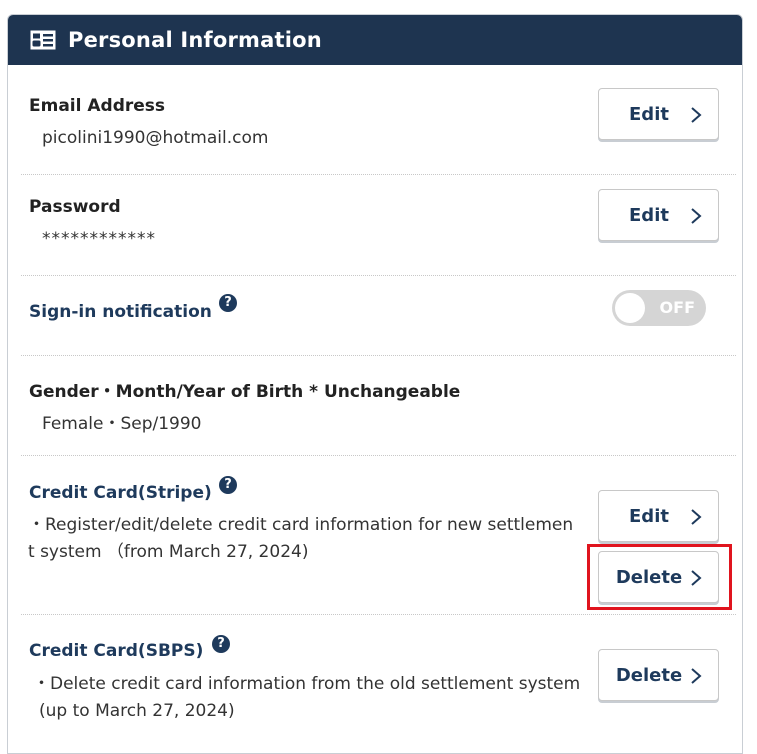 This screenshot has width=757, height=754. Describe the element at coordinates (155, 138) in the screenshot. I see `email-value: picolini1990@hotmail.com` at that location.